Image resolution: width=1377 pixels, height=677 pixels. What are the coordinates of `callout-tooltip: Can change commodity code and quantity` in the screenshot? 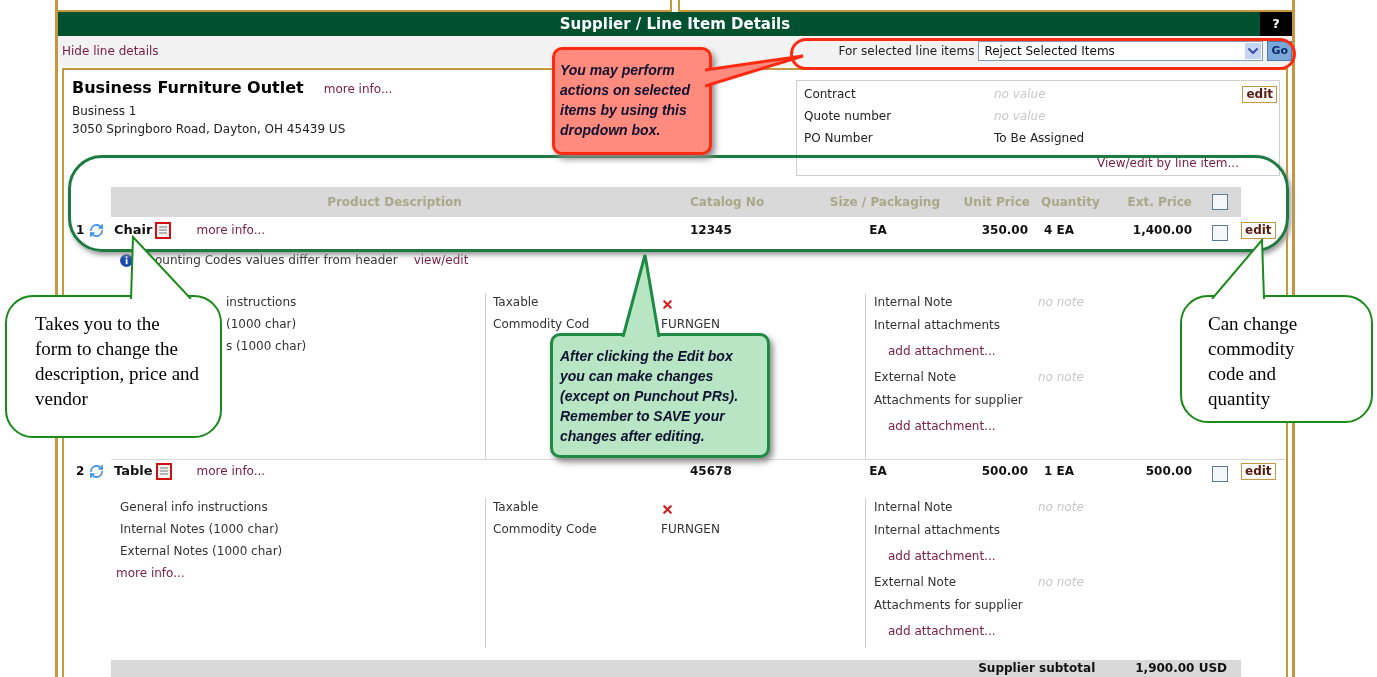 It's located at (1276, 359).